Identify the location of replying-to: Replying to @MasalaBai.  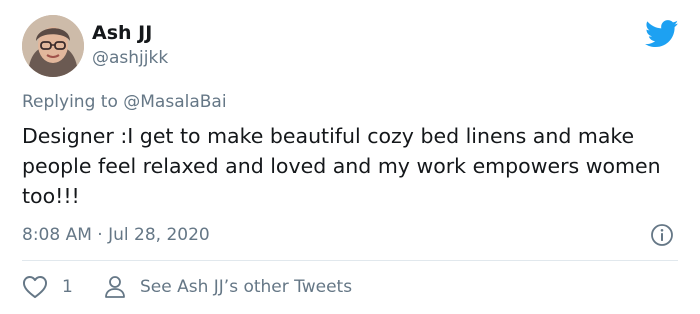
(124, 102).